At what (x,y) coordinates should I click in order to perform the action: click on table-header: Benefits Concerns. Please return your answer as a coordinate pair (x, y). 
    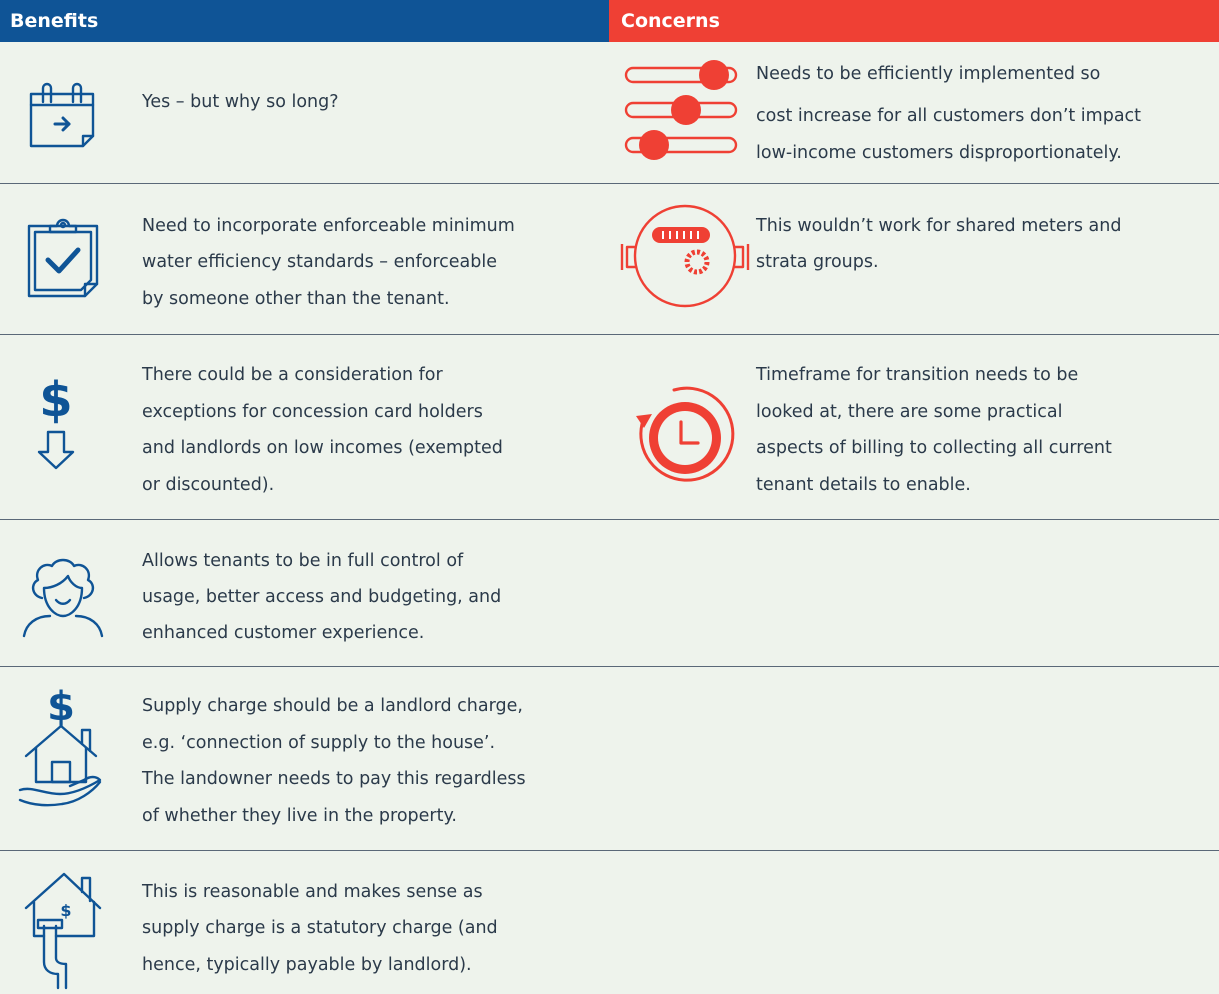
    Looking at the image, I should click on (609, 21).